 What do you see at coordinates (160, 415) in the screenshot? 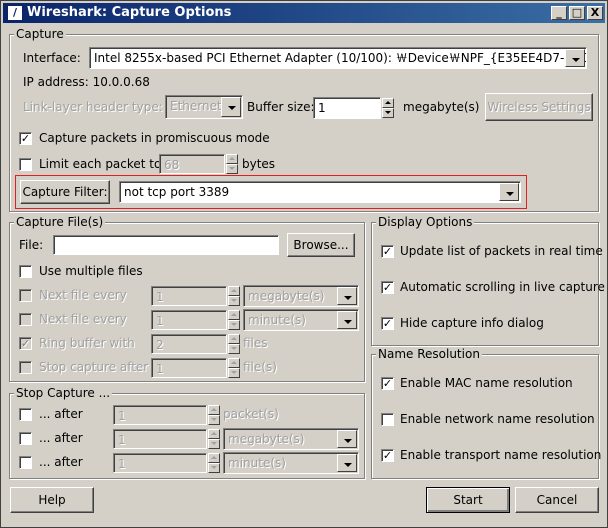
I see `stop-after-packets-input: 1` at bounding box center [160, 415].